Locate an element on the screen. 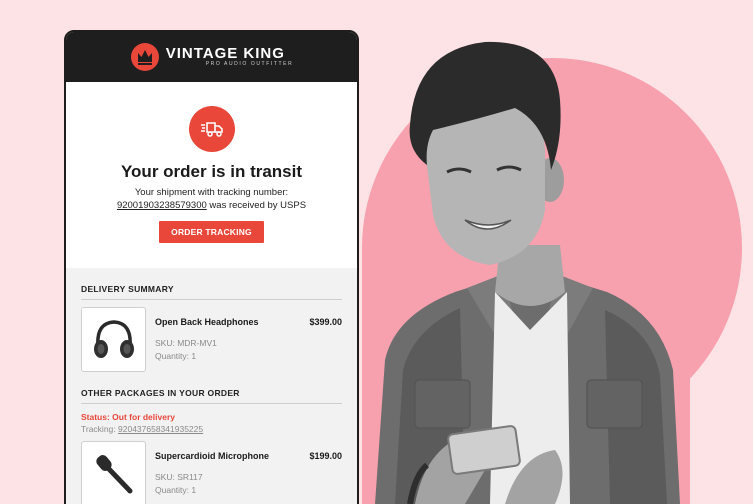  package-tracking-link: 920437658341935225 is located at coordinates (160, 429).